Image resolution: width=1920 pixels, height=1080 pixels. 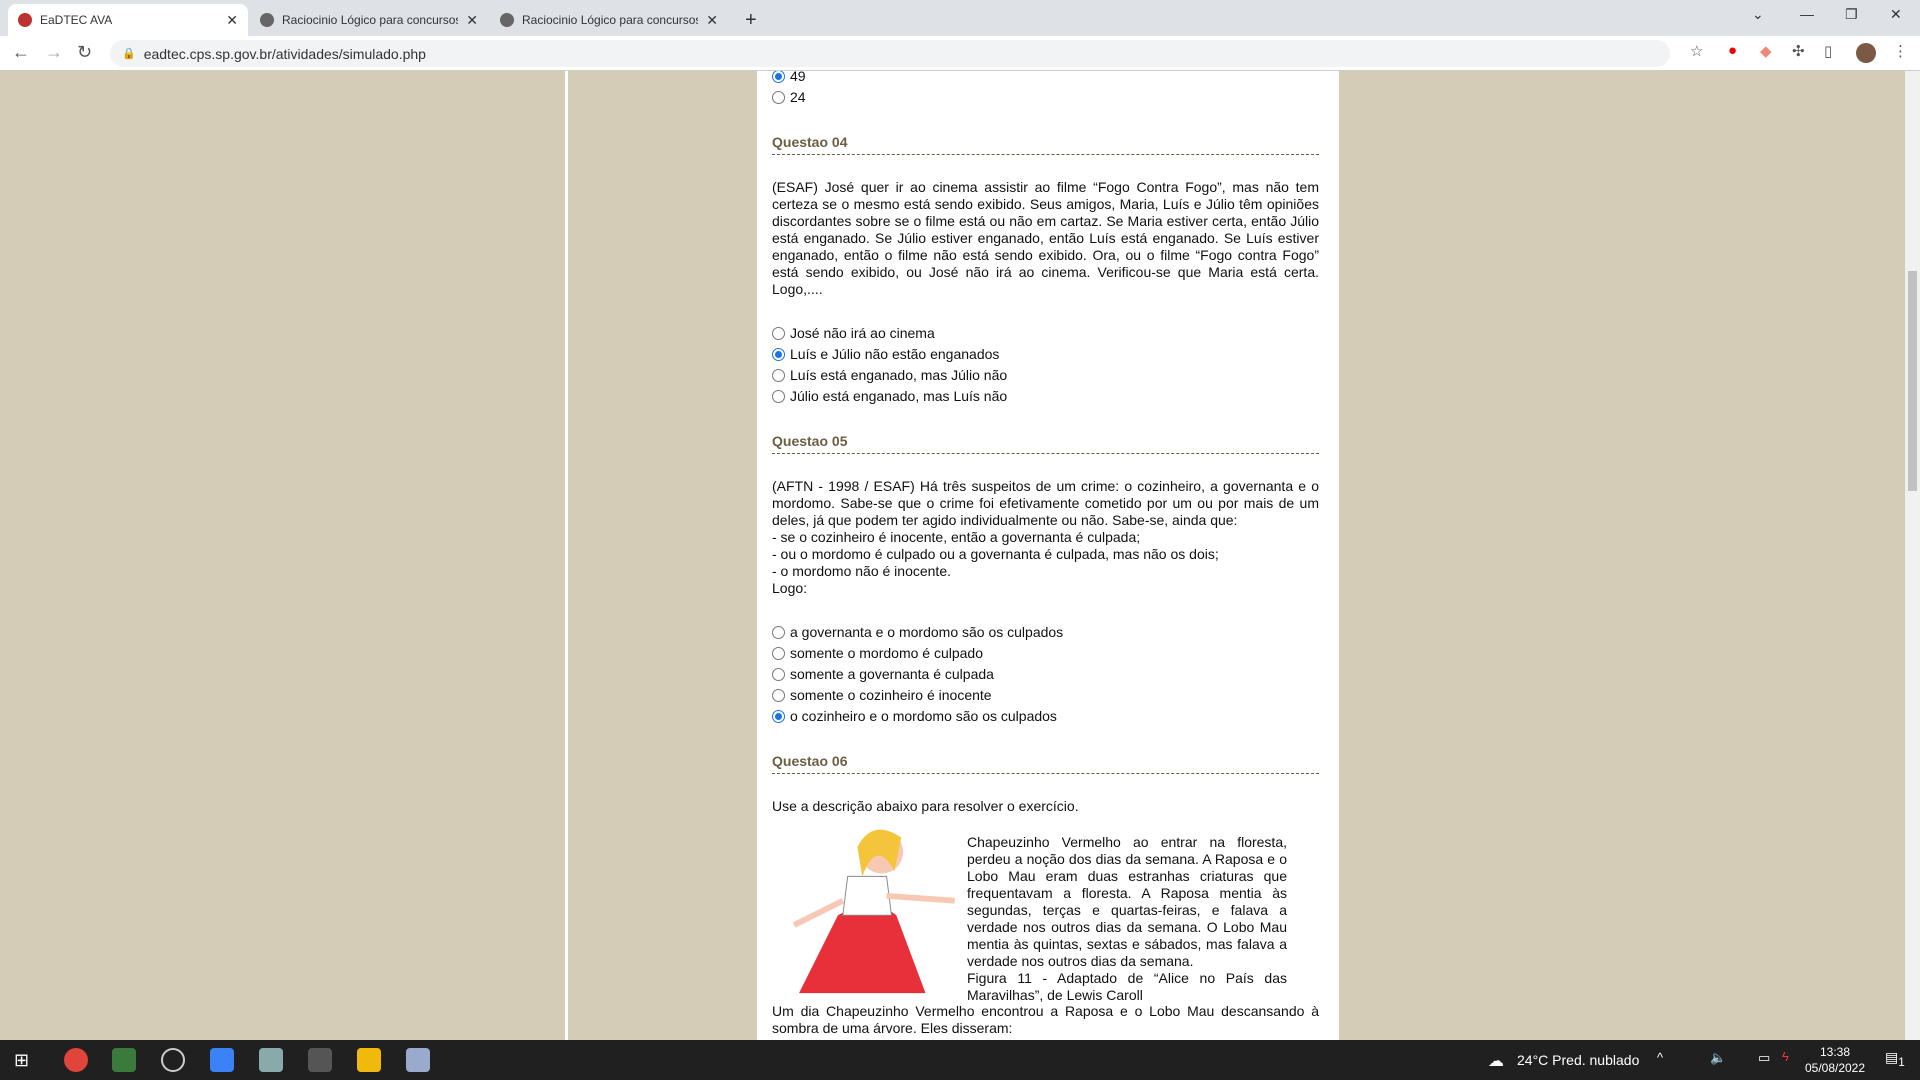 I want to click on scrollbar-thumb, so click(x=1912, y=381).